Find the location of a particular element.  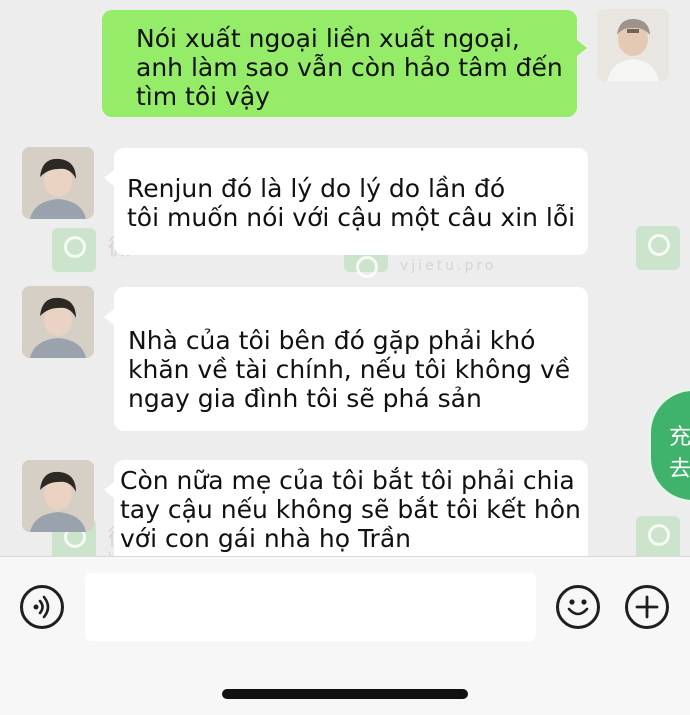

floating-button-line1: 充 is located at coordinates (679, 437).